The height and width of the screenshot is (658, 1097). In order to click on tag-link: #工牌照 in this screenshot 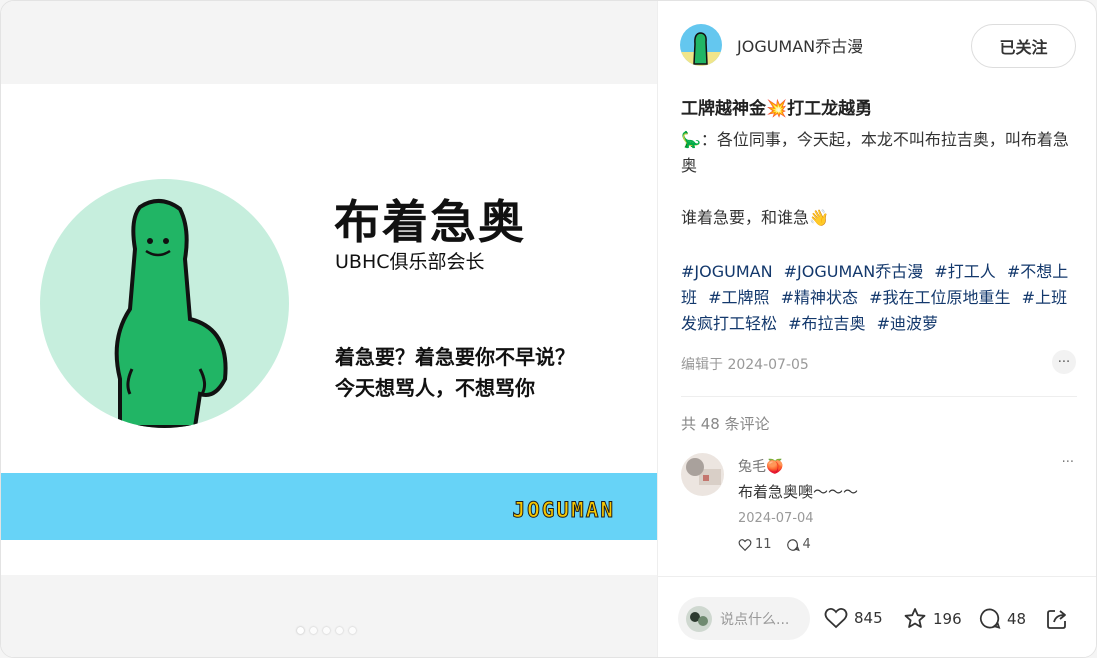, I will do `click(738, 297)`.